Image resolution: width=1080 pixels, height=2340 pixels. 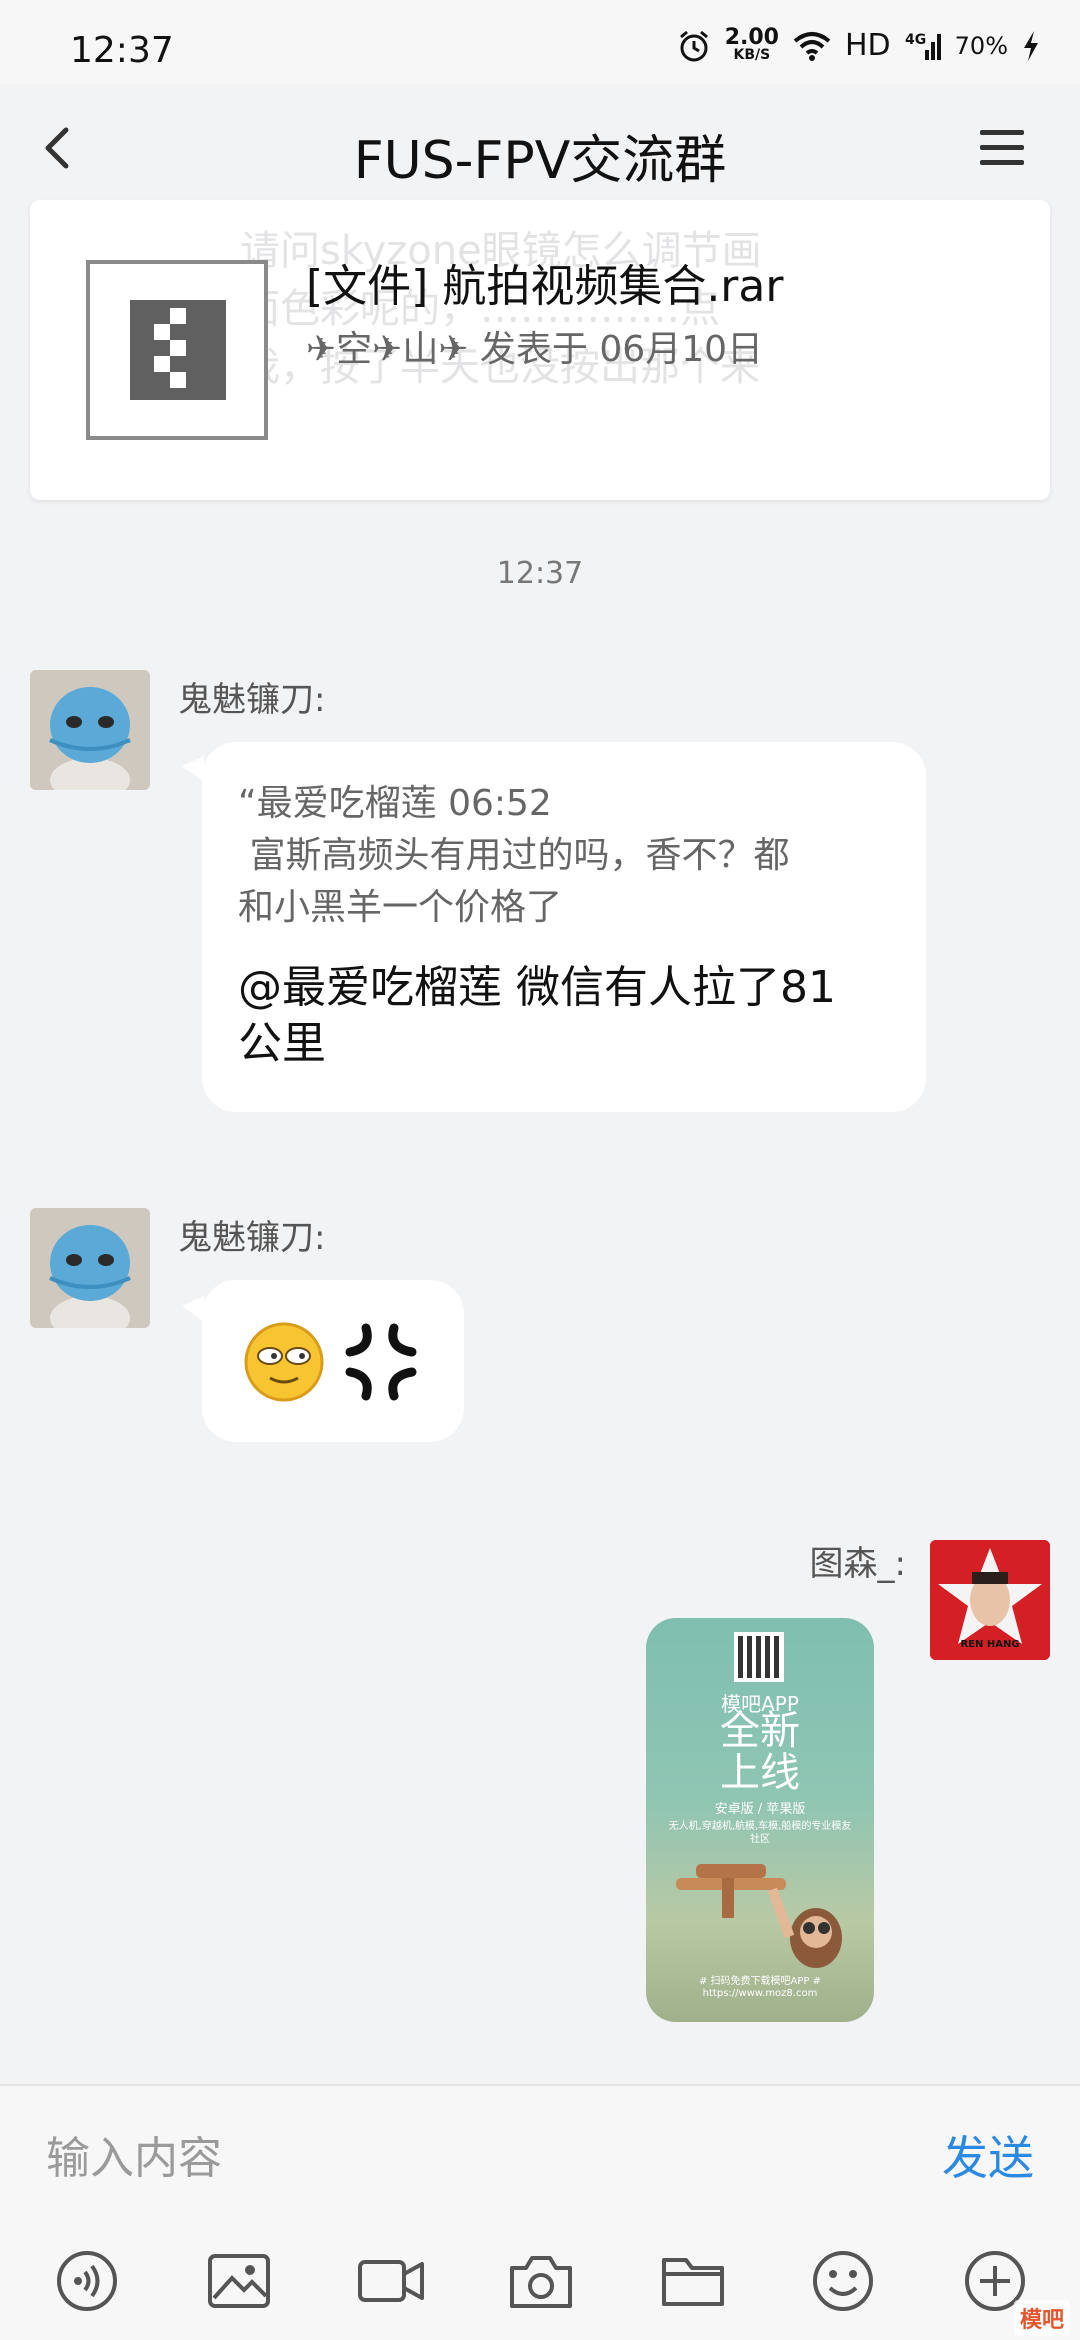 I want to click on reply-line: 公里, so click(x=282, y=1043).